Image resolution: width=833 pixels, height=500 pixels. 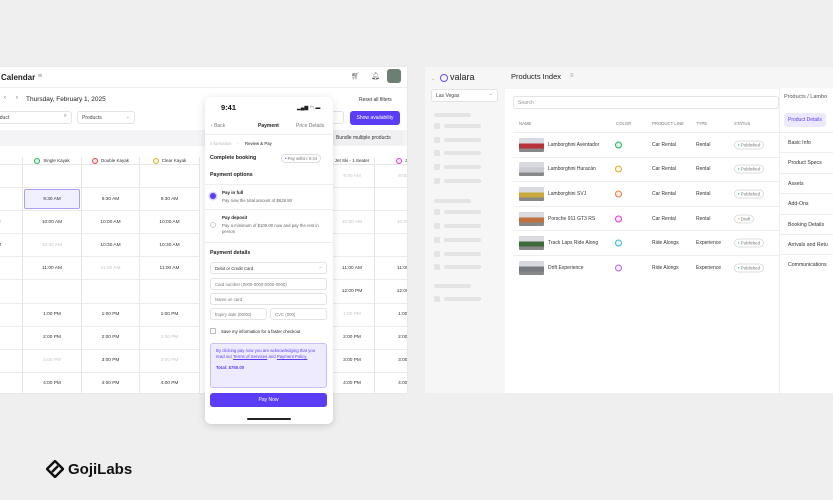 I want to click on column-header: PRODUCT LINE, so click(x=668, y=123).